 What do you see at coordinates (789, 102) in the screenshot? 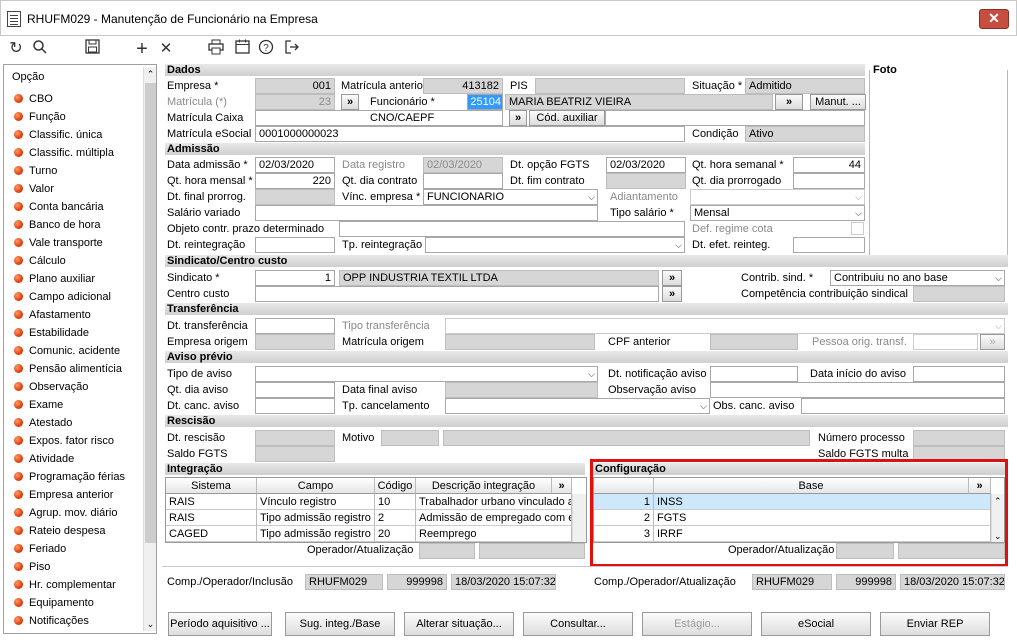
I see `funcionario-lookup-button: »` at bounding box center [789, 102].